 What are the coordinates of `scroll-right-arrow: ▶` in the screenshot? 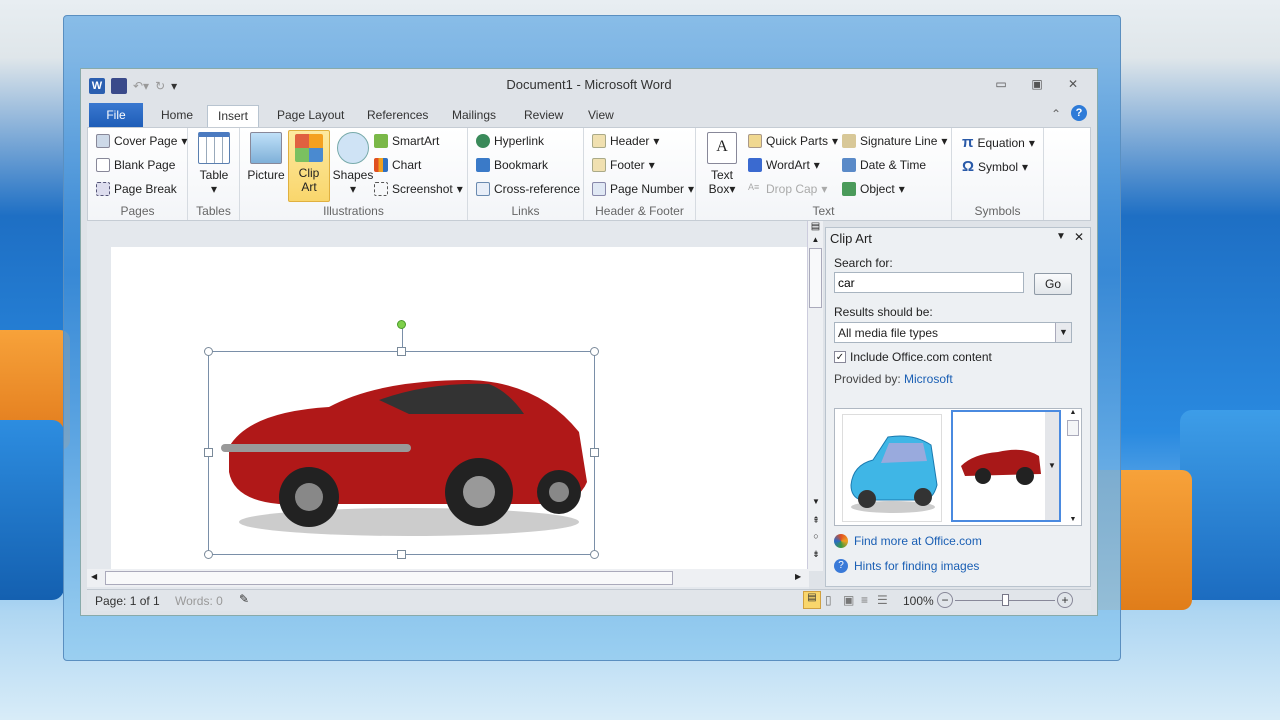 It's located at (798, 576).